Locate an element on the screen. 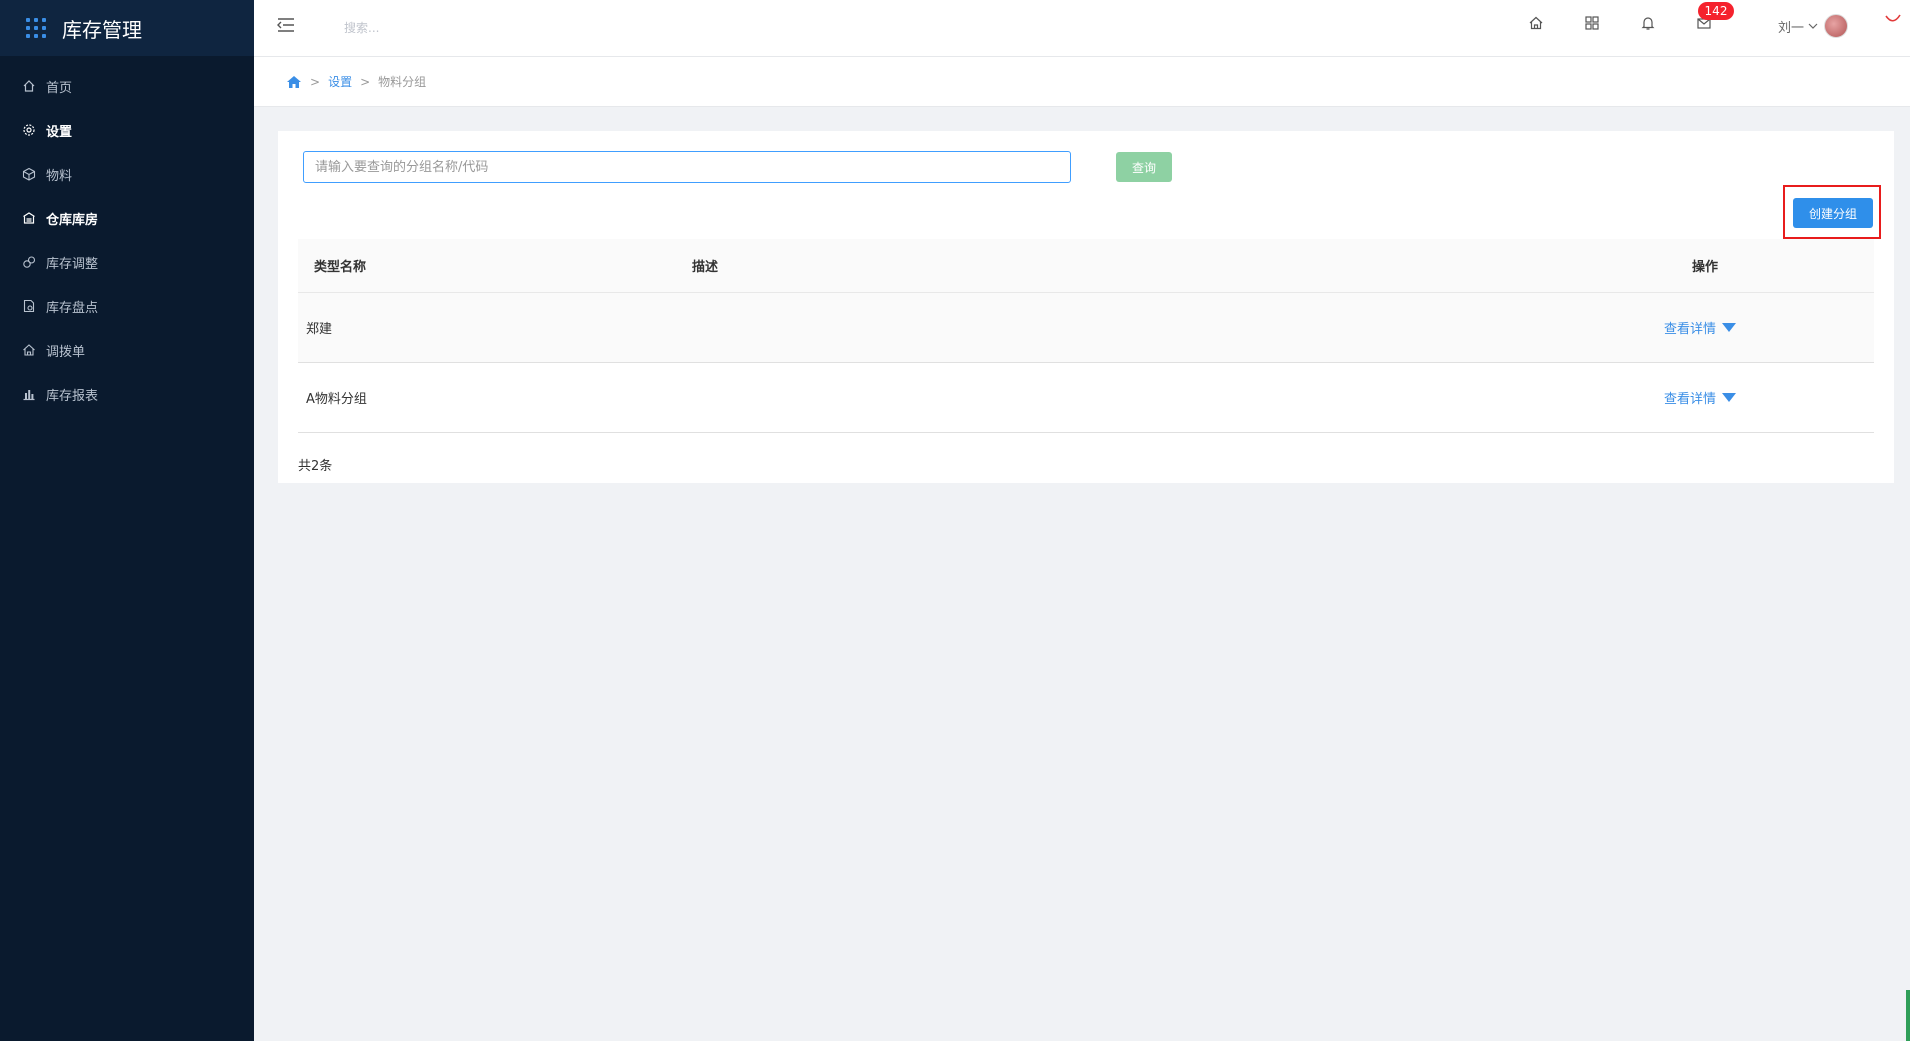 Image resolution: width=1910 pixels, height=1041 pixels. adjust-icon is located at coordinates (29, 262).